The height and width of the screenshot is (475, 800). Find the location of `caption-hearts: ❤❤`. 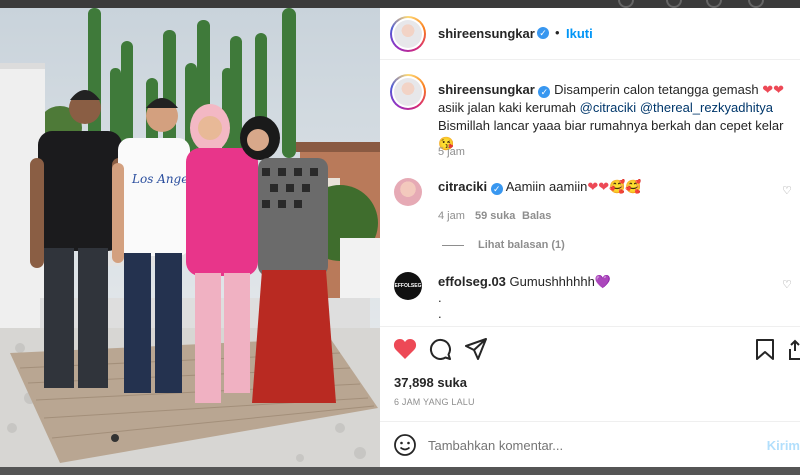

caption-hearts: ❤❤ is located at coordinates (773, 89).